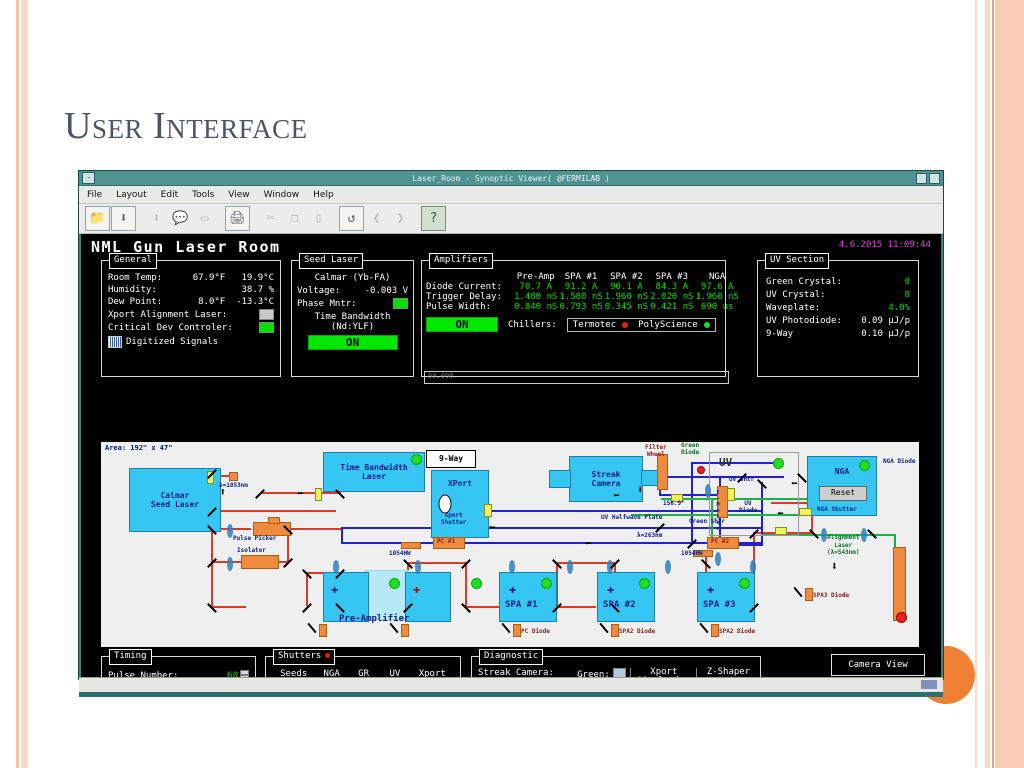  I want to click on dew-point-f: 8.0°F, so click(212, 302).